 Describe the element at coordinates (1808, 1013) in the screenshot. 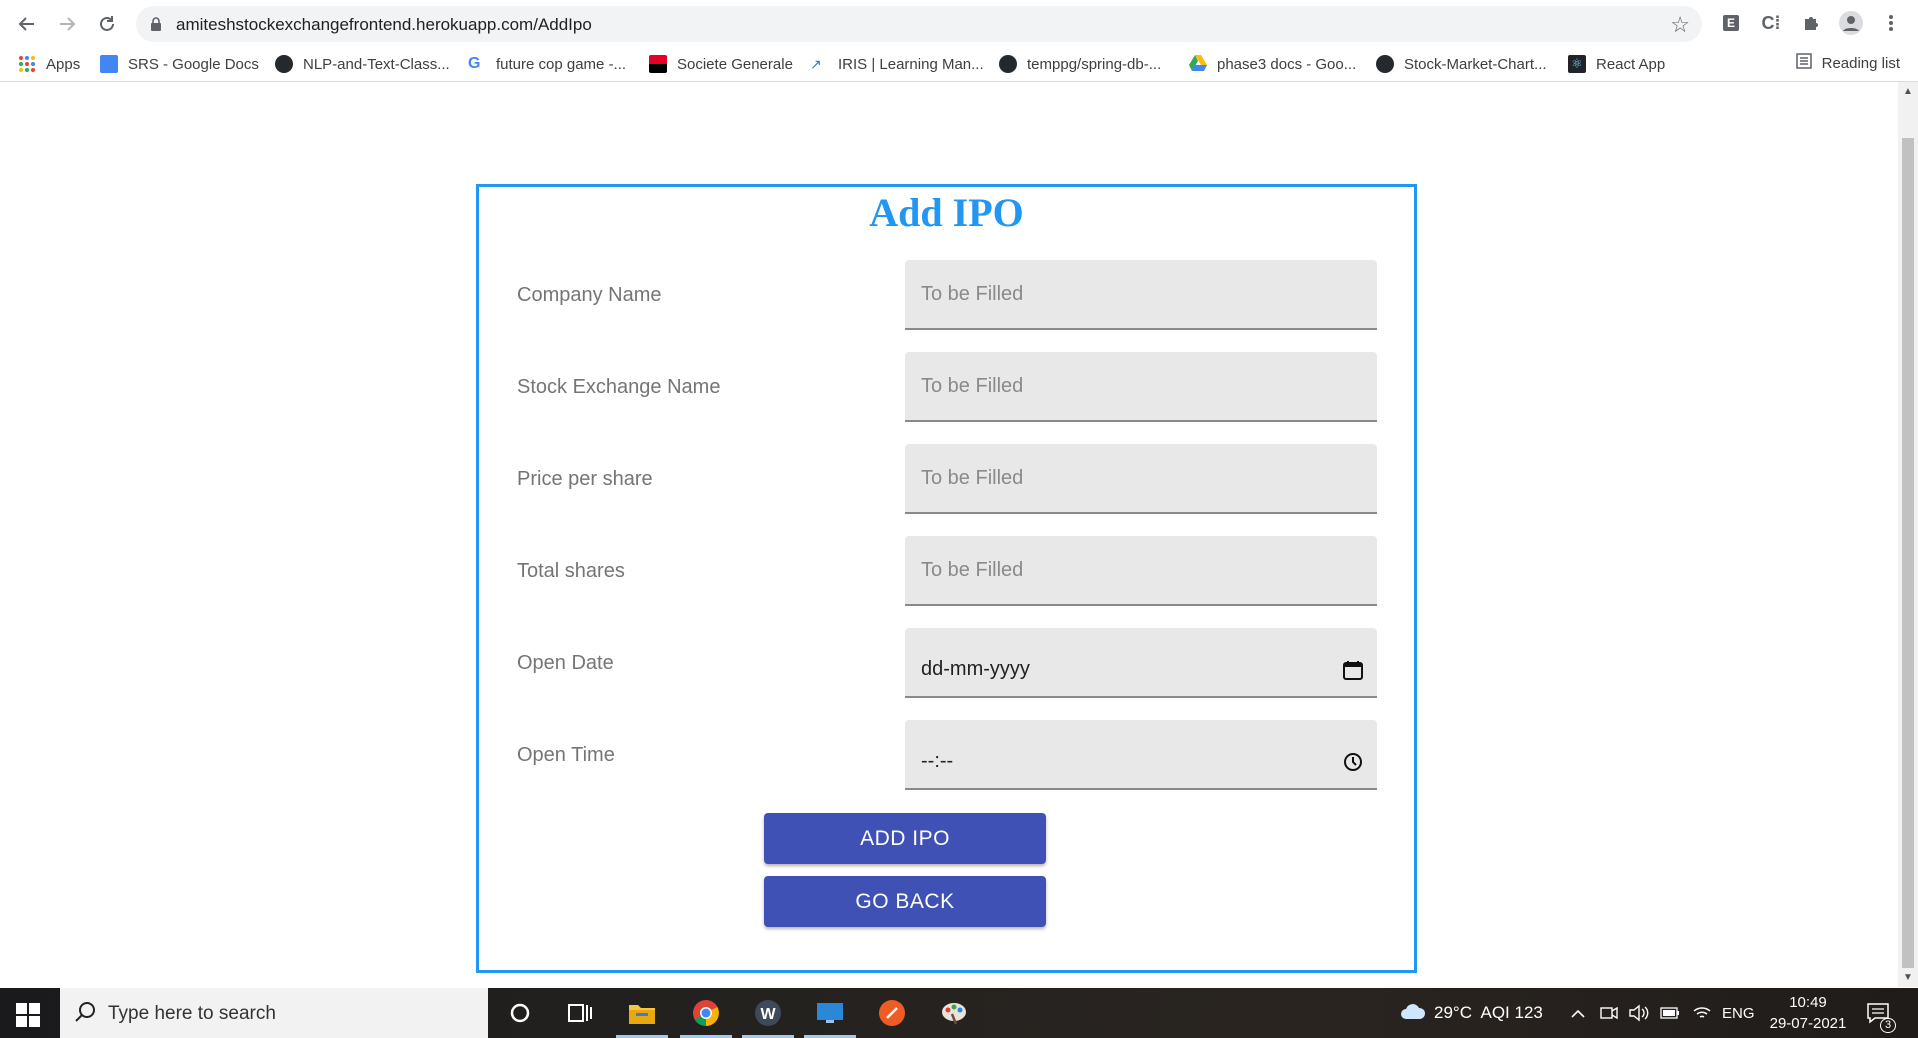

I see `taskbar-clock: 10:49 29-07-2021` at that location.